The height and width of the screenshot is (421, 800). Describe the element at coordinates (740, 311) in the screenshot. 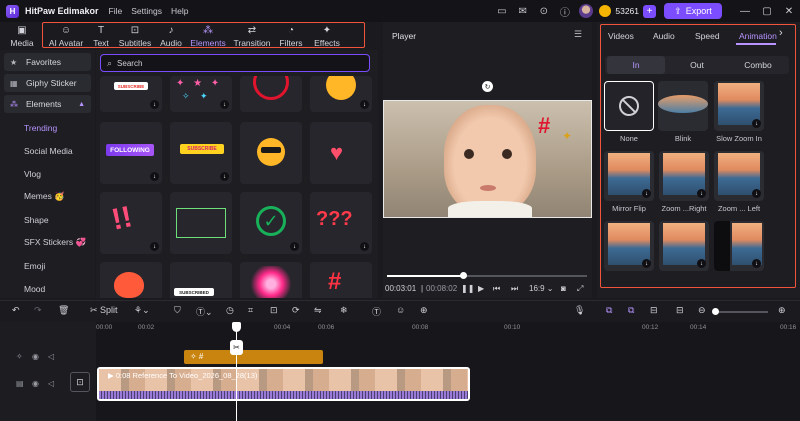

I see `zoom-slider` at that location.